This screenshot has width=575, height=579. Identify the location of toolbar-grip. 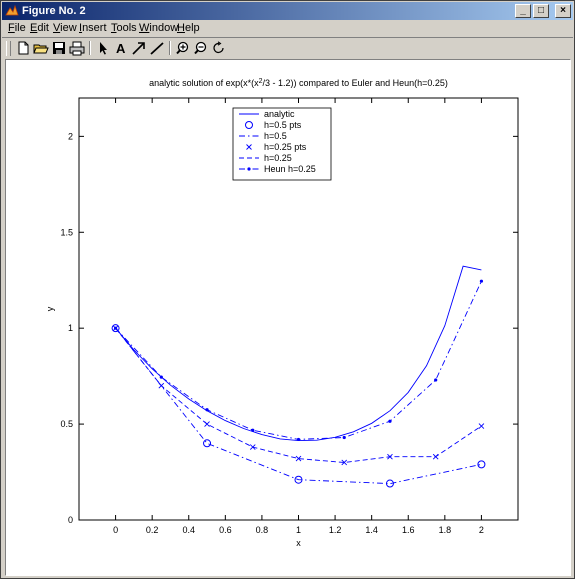
(8, 48).